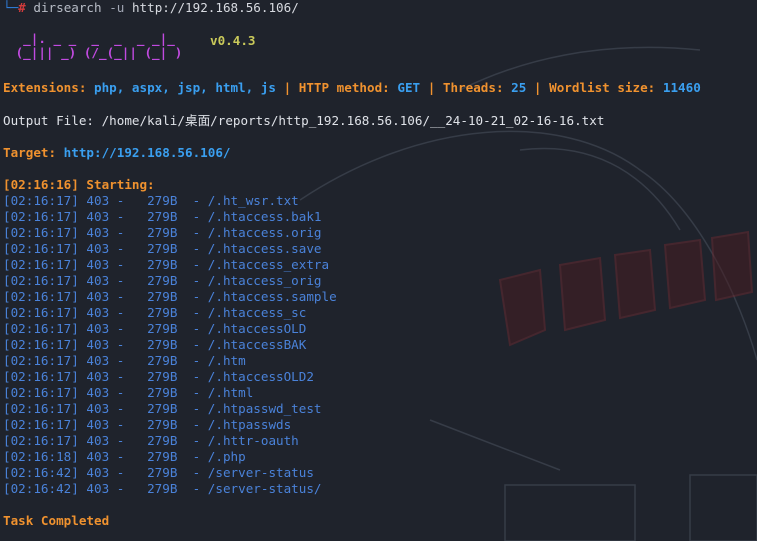 The image size is (757, 541). I want to click on result-row: [02:16:17] 403 - 279B - /.htaccessBAK, so click(155, 344).